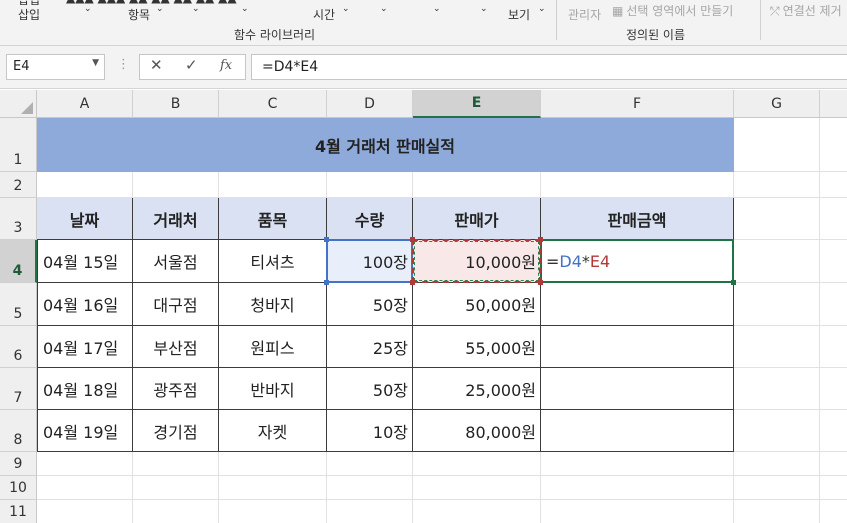 This screenshot has width=847, height=523. Describe the element at coordinates (18, 261) in the screenshot. I see `row-header-4: 4` at that location.